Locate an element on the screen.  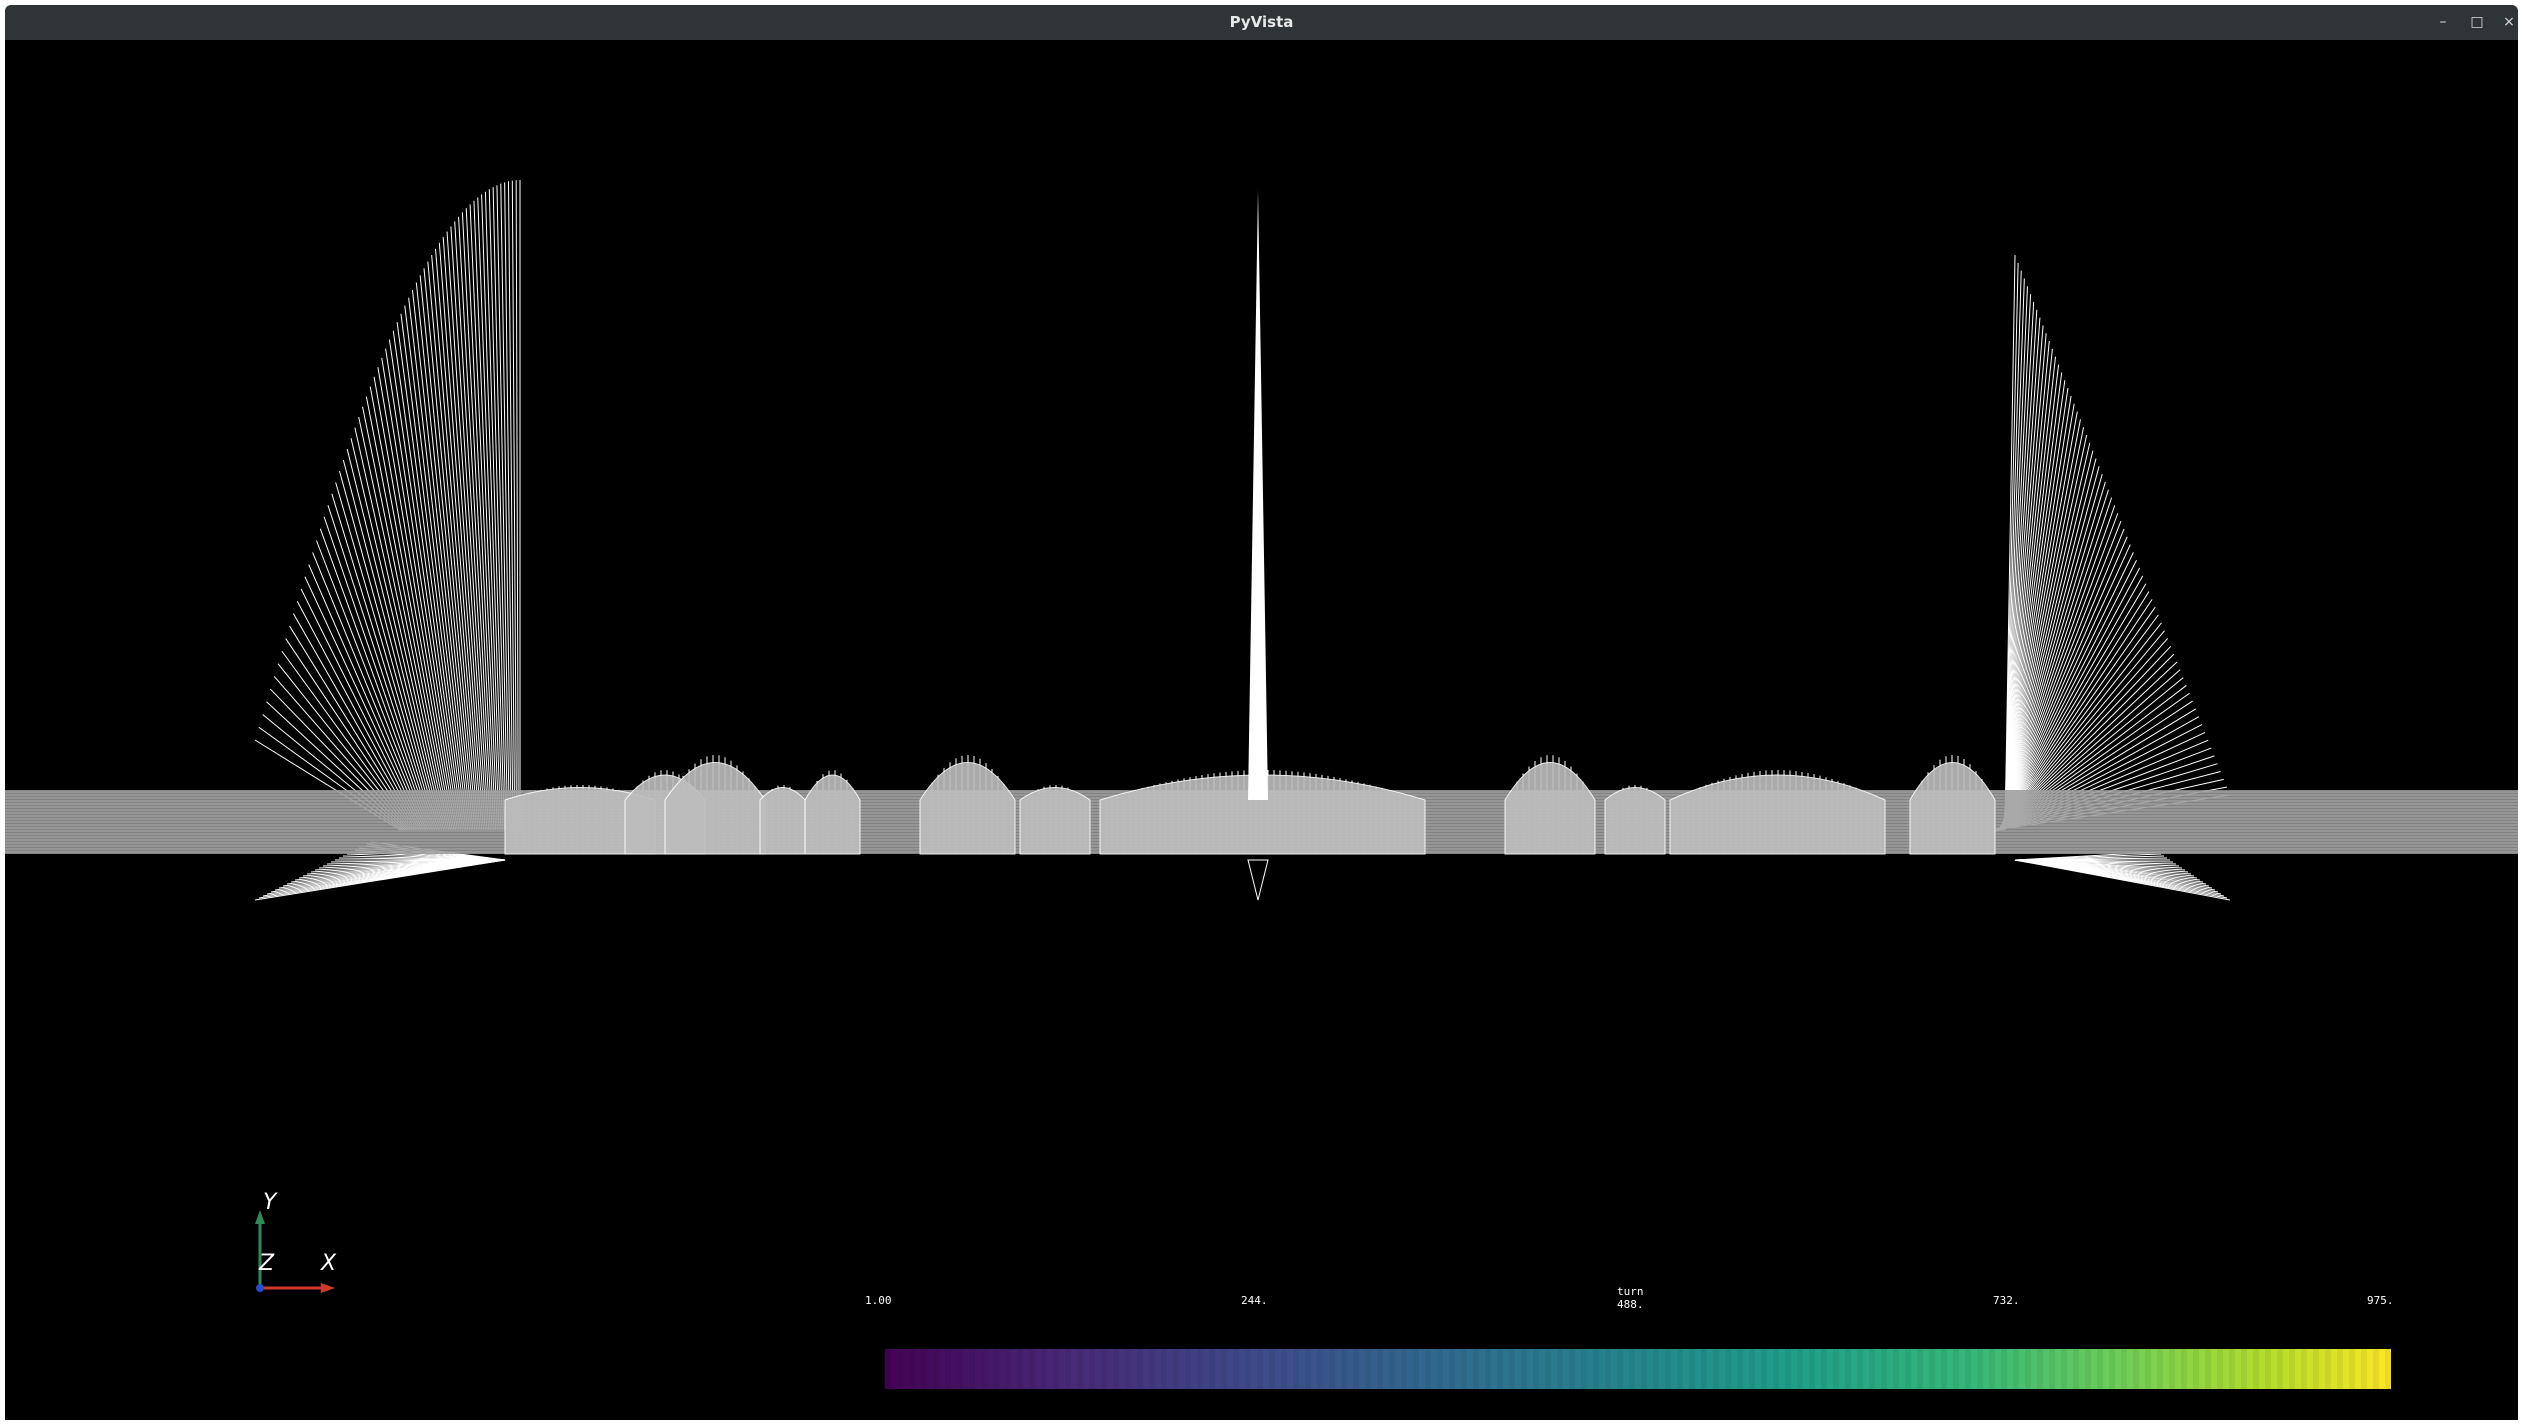
close-button: × is located at coordinates (2509, 22).